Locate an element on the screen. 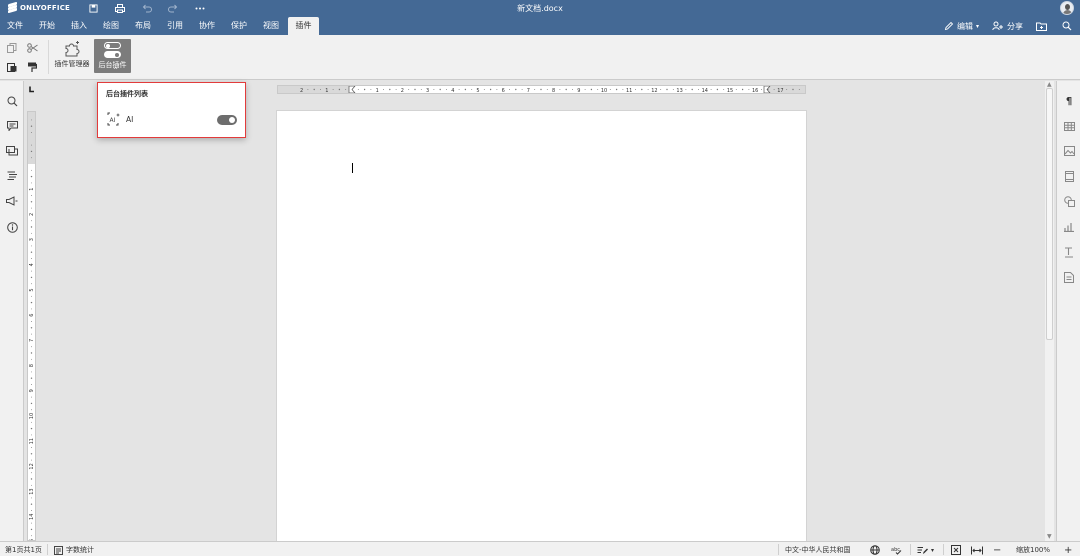  scroll-up-icon: ▲ is located at coordinates (1049, 84).